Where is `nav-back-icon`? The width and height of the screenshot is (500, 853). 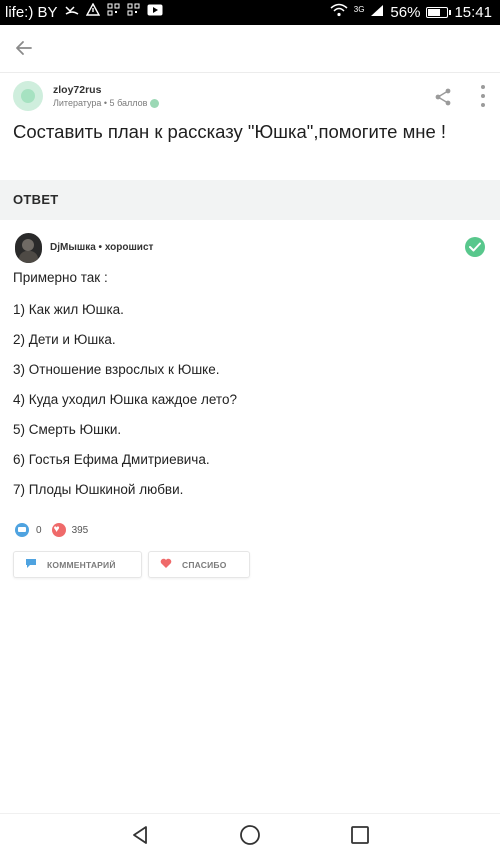
nav-back-icon is located at coordinates (140, 835).